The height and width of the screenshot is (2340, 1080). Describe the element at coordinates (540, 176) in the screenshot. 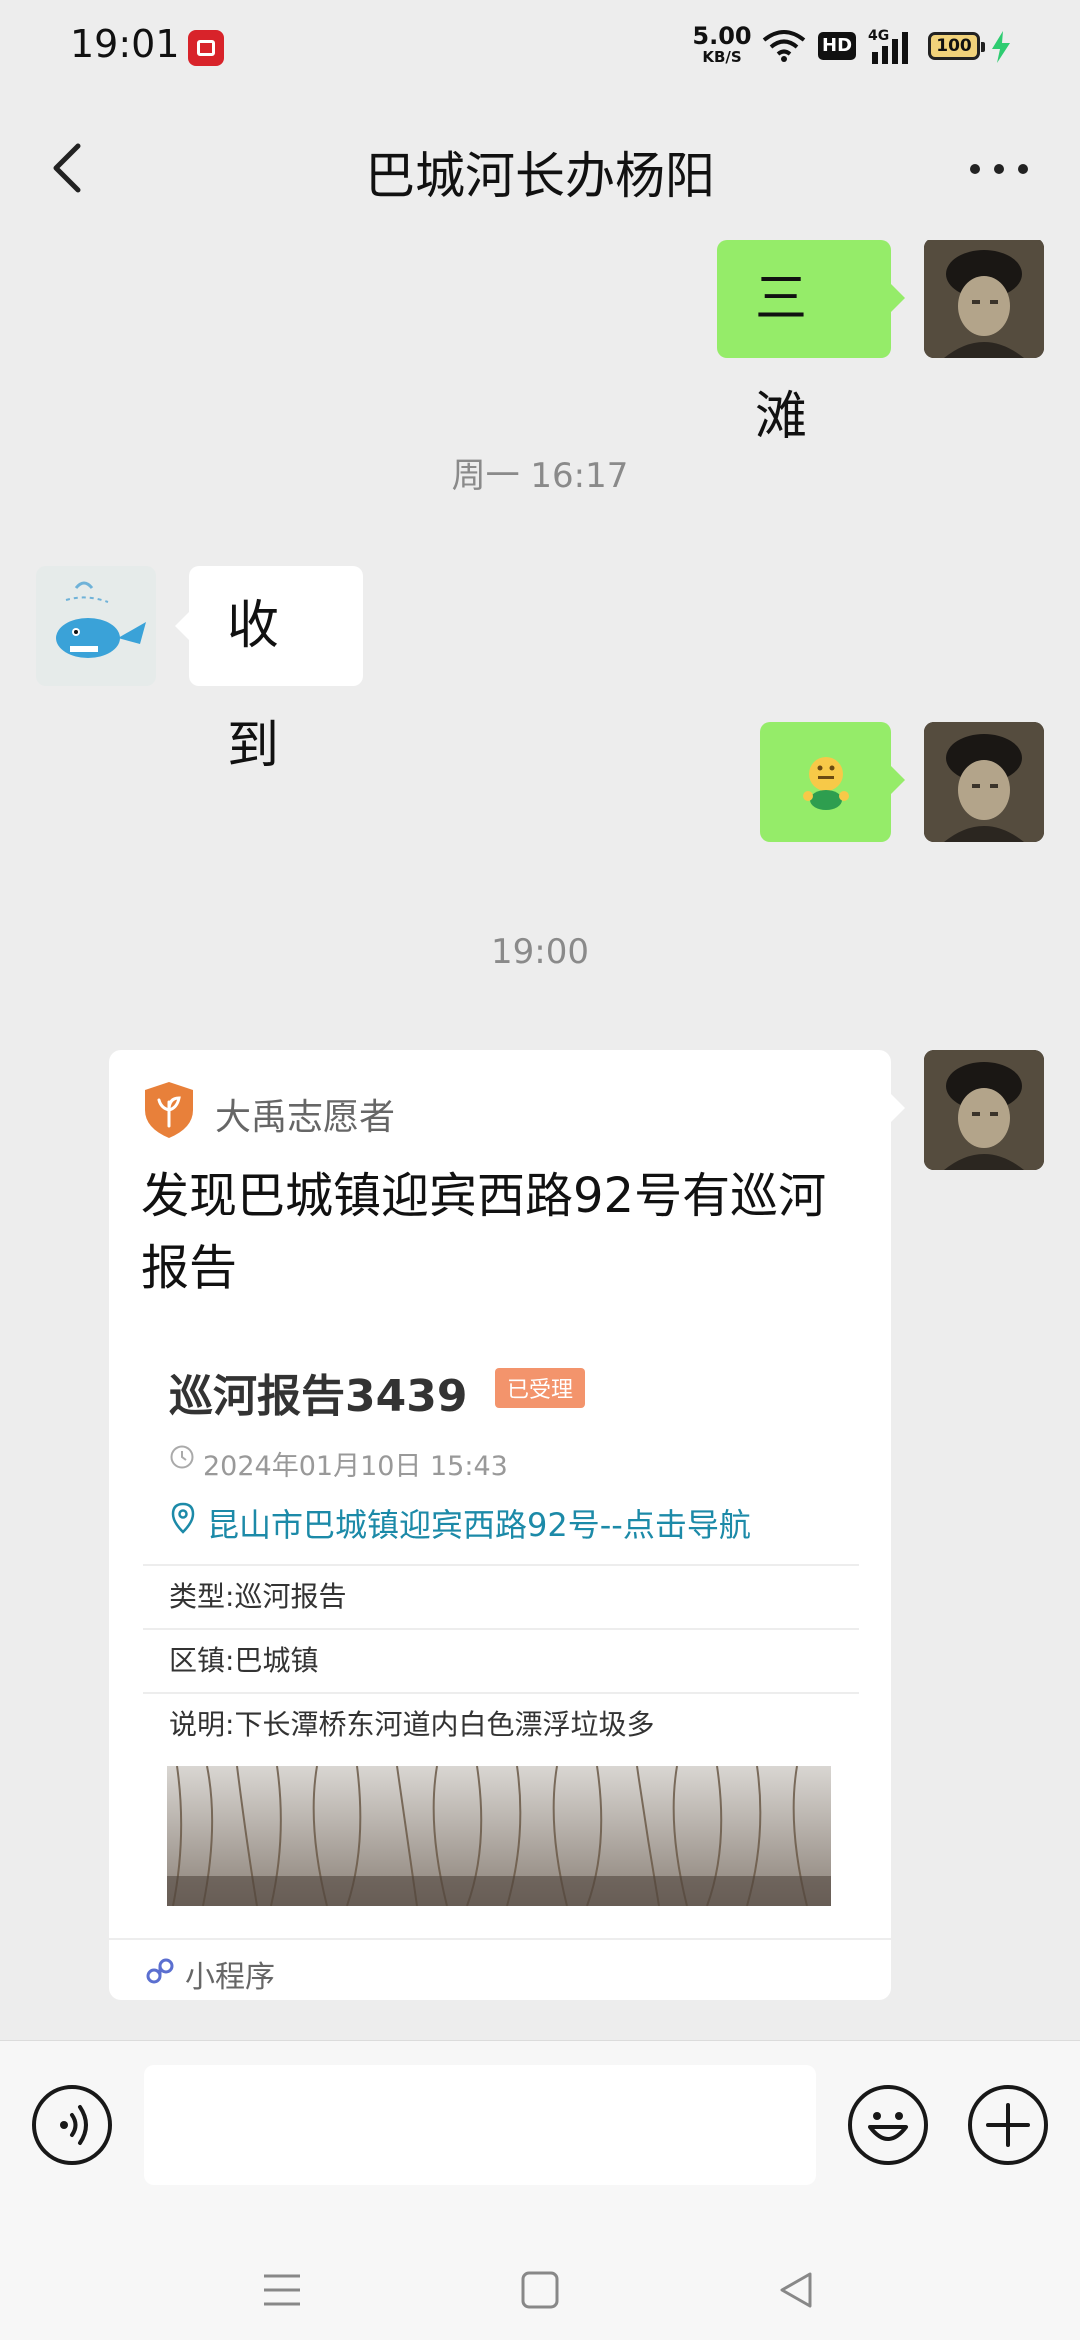

I see `chat-title: 巴城河长办杨阳` at that location.